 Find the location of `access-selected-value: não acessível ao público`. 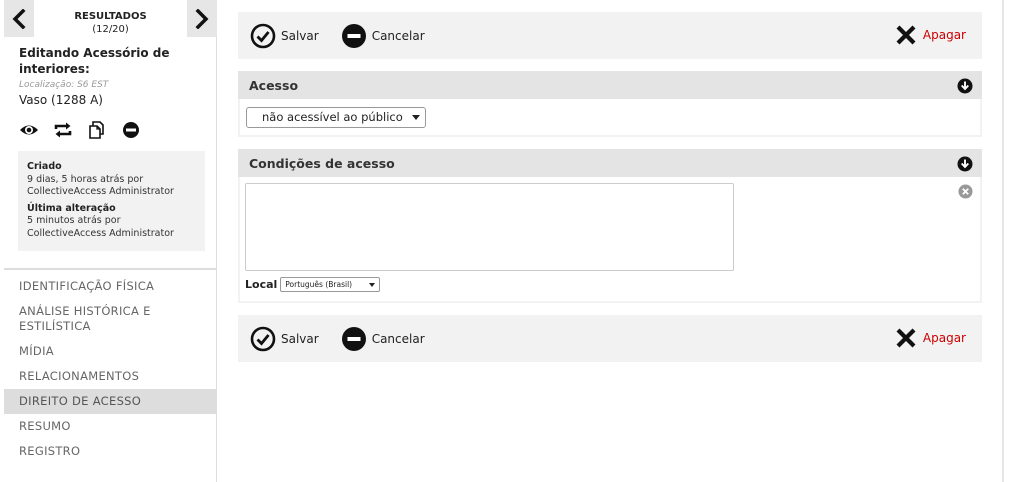

access-selected-value: não acessível ao público is located at coordinates (332, 117).